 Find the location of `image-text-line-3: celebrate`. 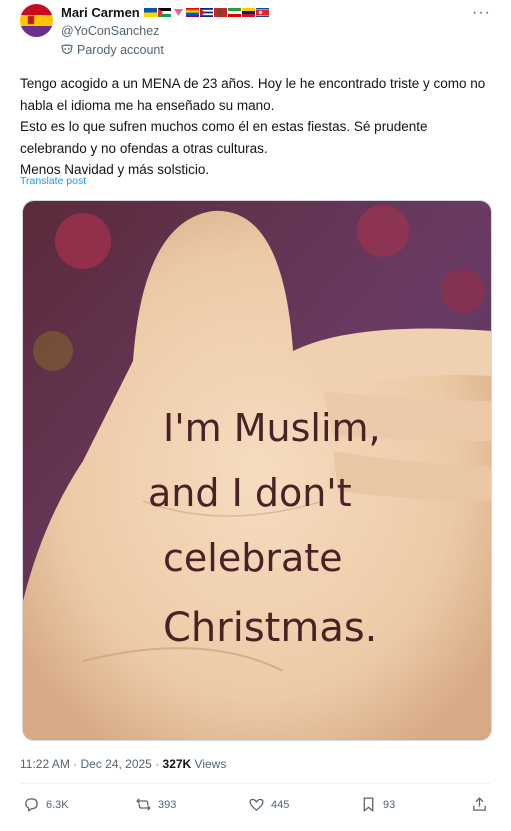

image-text-line-3: celebrate is located at coordinates (253, 558).